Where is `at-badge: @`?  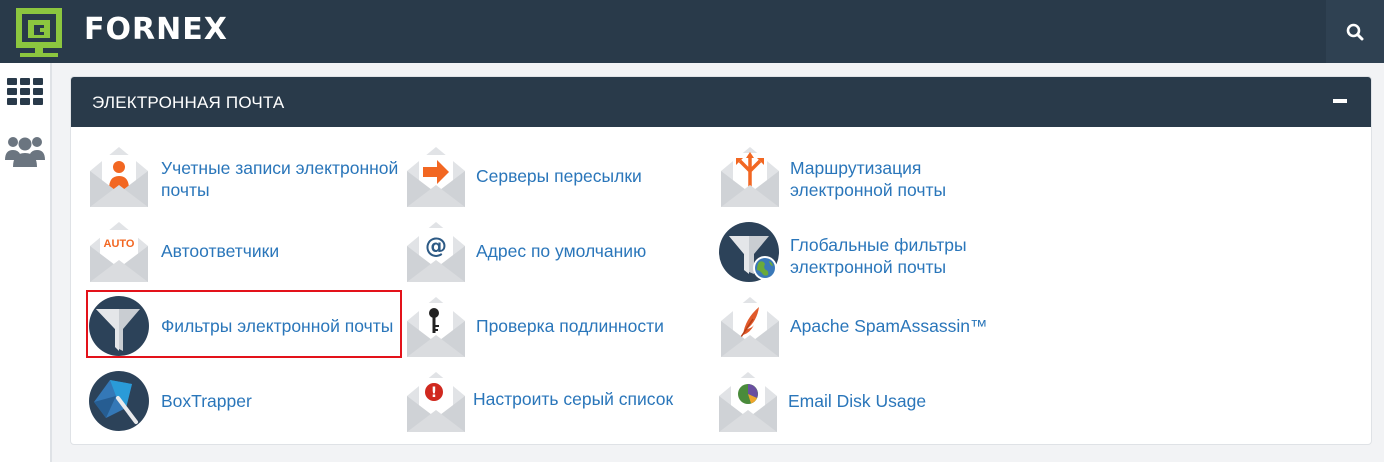
at-badge: @ is located at coordinates (436, 246).